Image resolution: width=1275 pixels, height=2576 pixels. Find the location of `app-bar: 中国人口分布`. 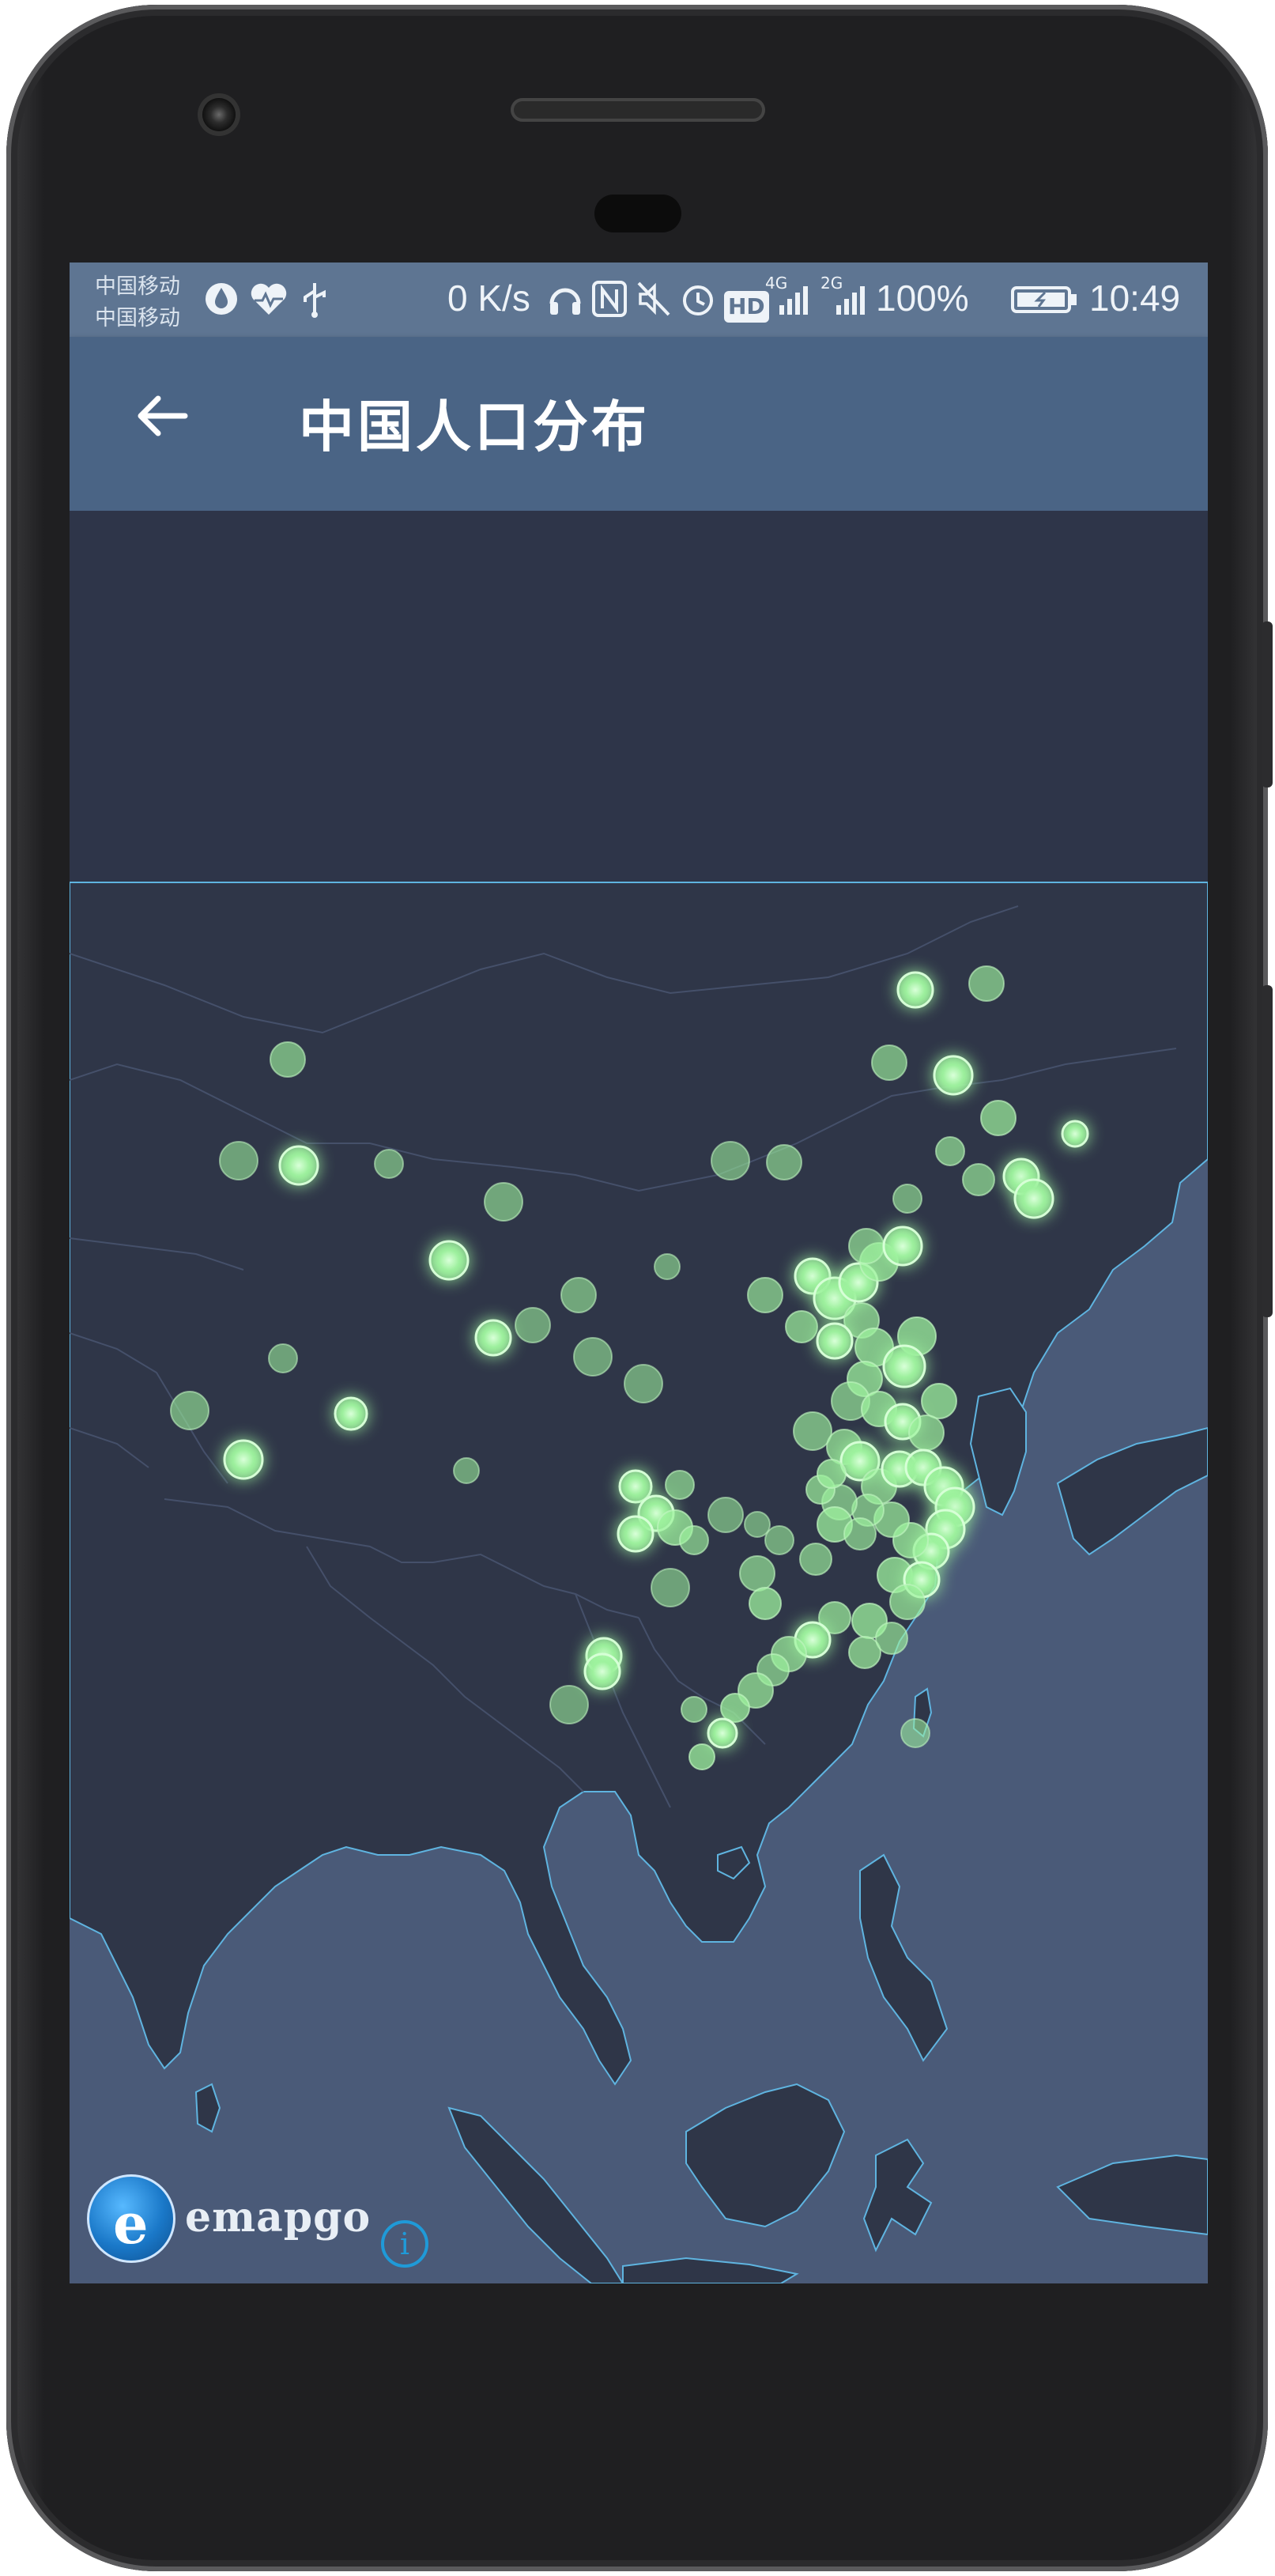

app-bar: 中国人口分布 is located at coordinates (639, 424).